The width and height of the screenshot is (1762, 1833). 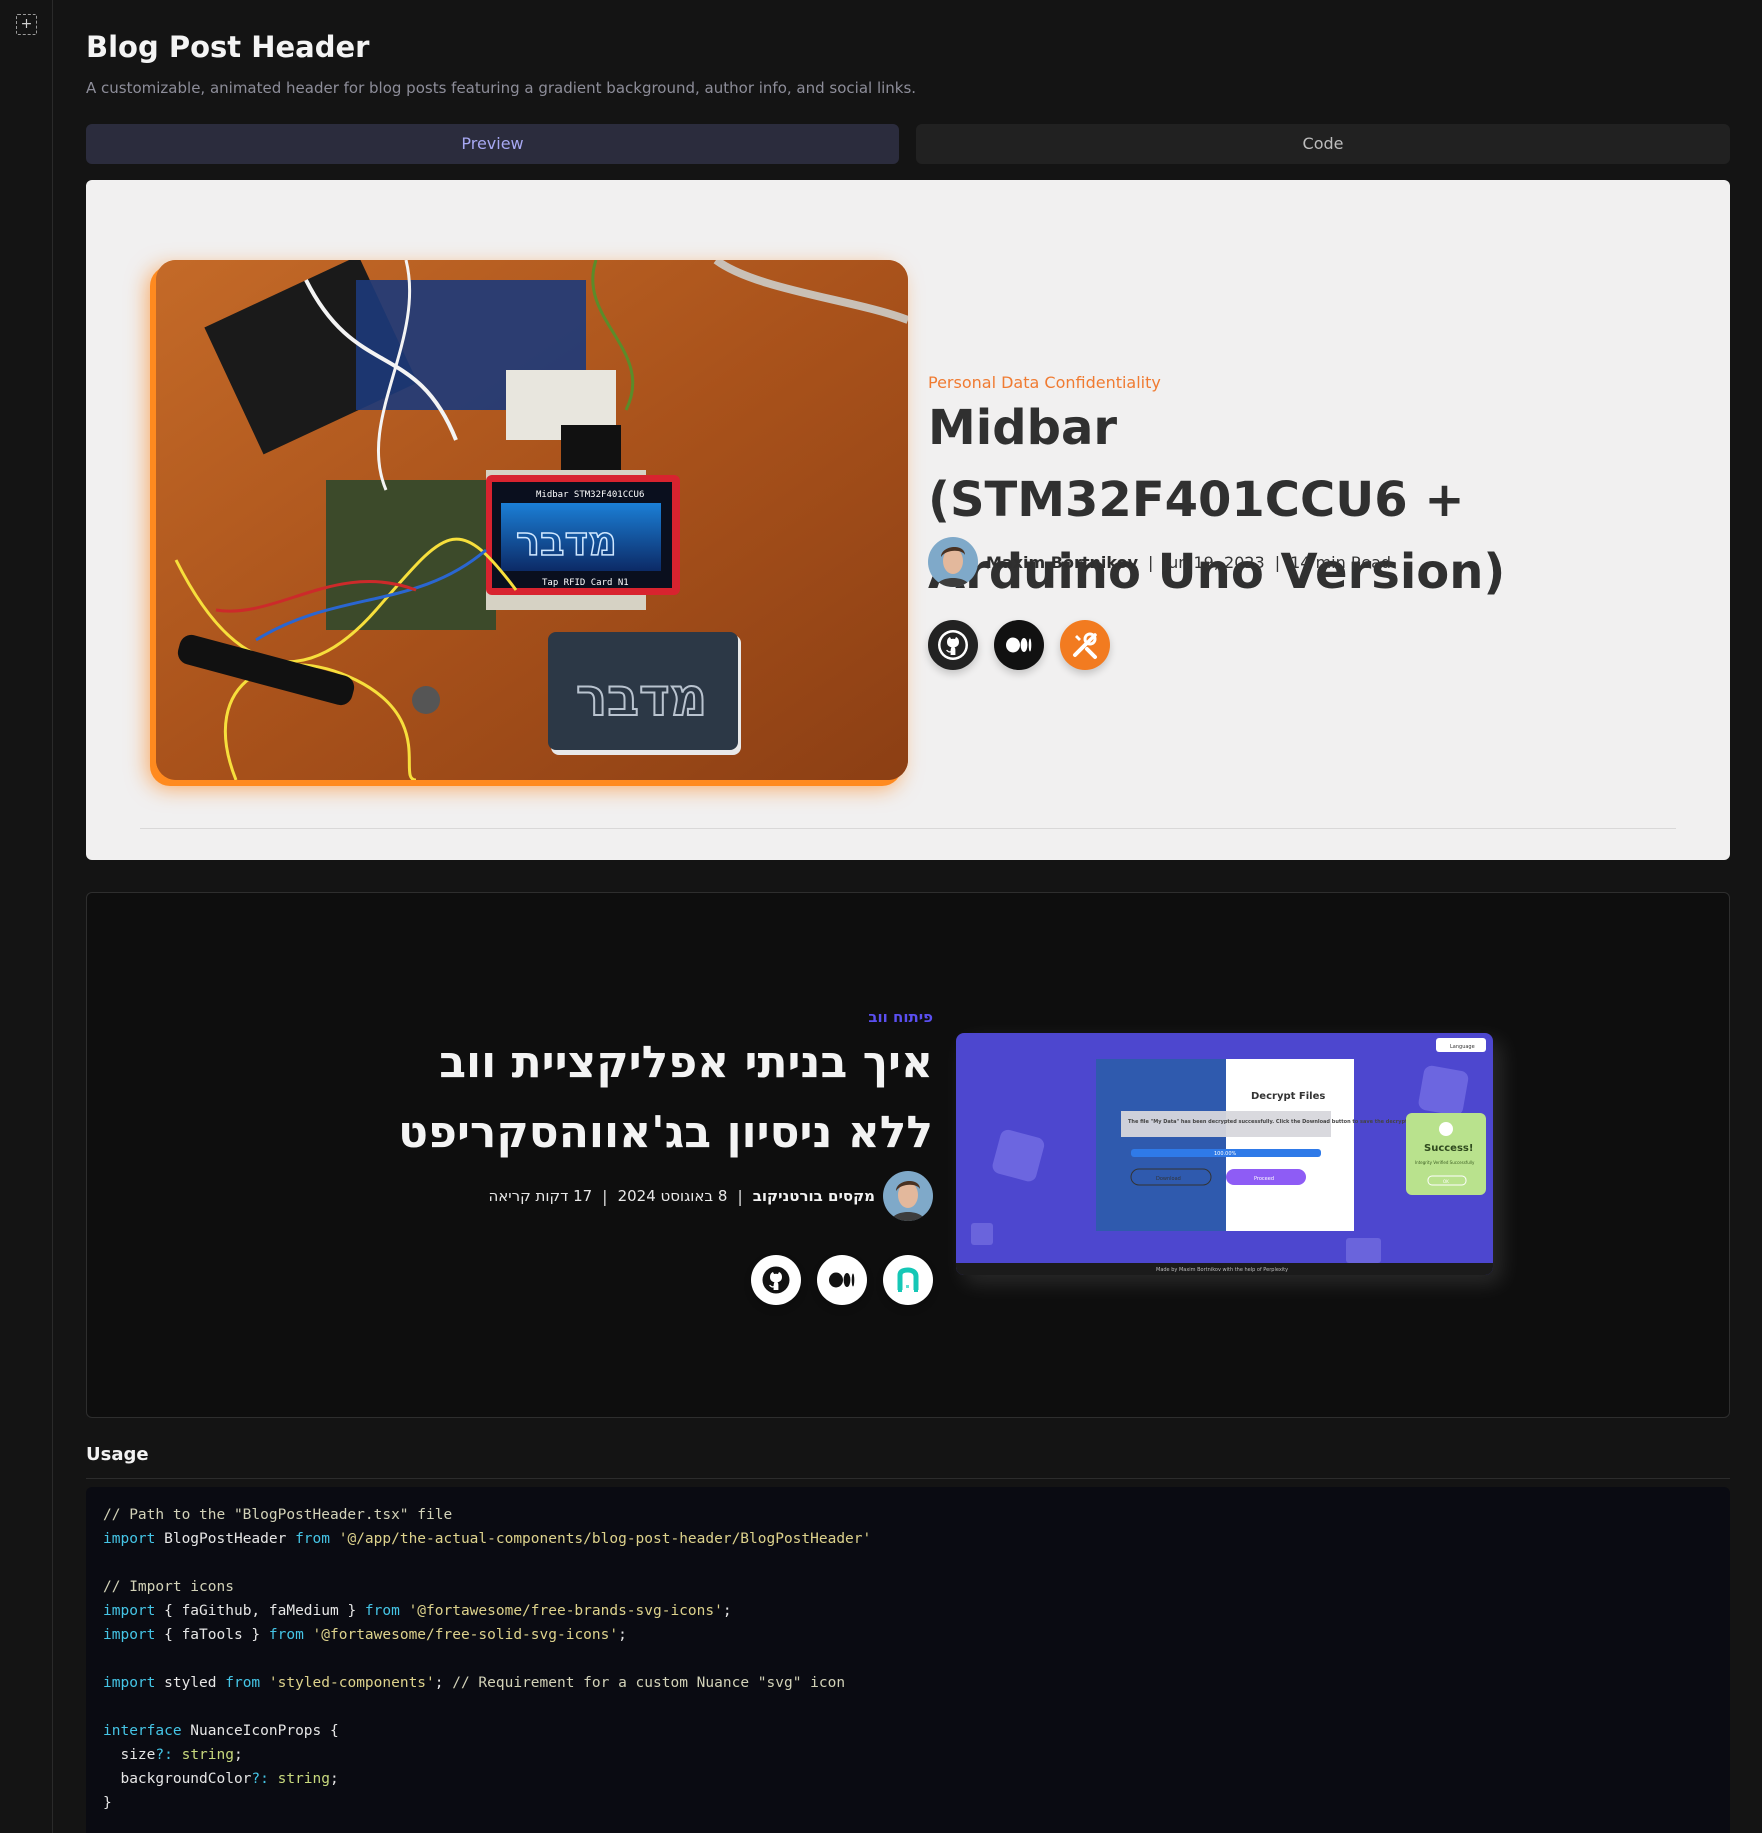 What do you see at coordinates (1085, 645) in the screenshot?
I see `tools-icon` at bounding box center [1085, 645].